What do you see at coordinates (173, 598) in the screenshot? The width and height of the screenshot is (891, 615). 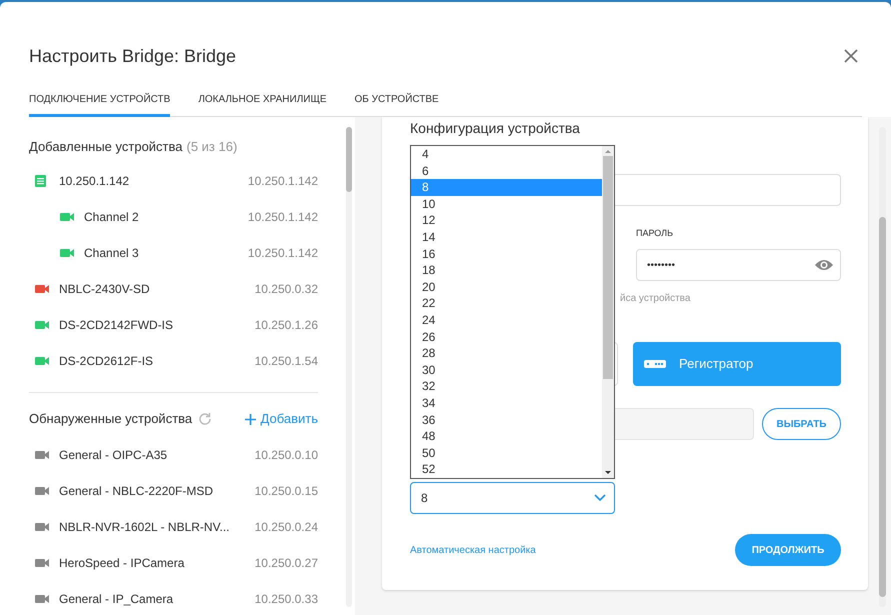 I see `device-row: General - IP_Camera 10.250.0.33` at bounding box center [173, 598].